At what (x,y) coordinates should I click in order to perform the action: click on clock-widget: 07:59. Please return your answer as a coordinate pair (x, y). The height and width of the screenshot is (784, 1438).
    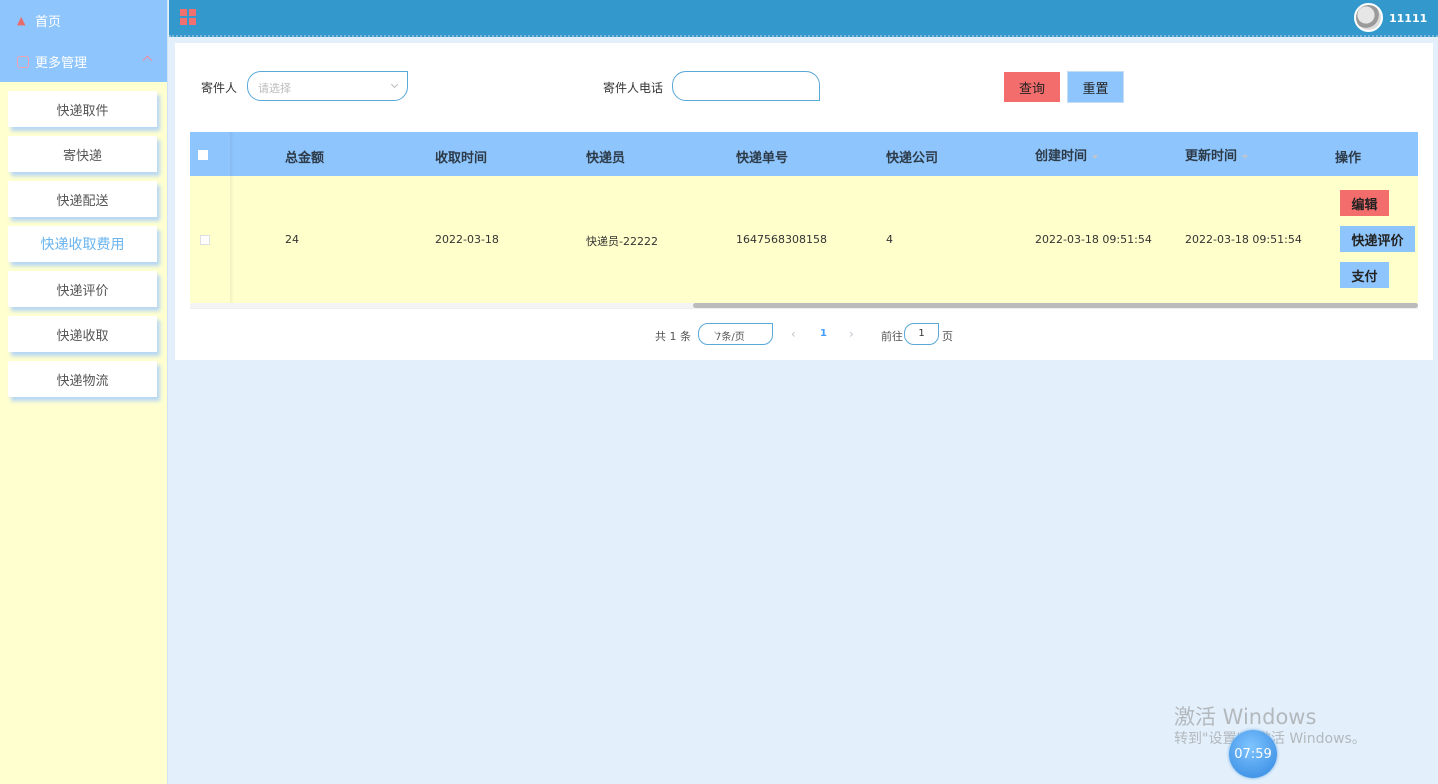
    Looking at the image, I should click on (1253, 754).